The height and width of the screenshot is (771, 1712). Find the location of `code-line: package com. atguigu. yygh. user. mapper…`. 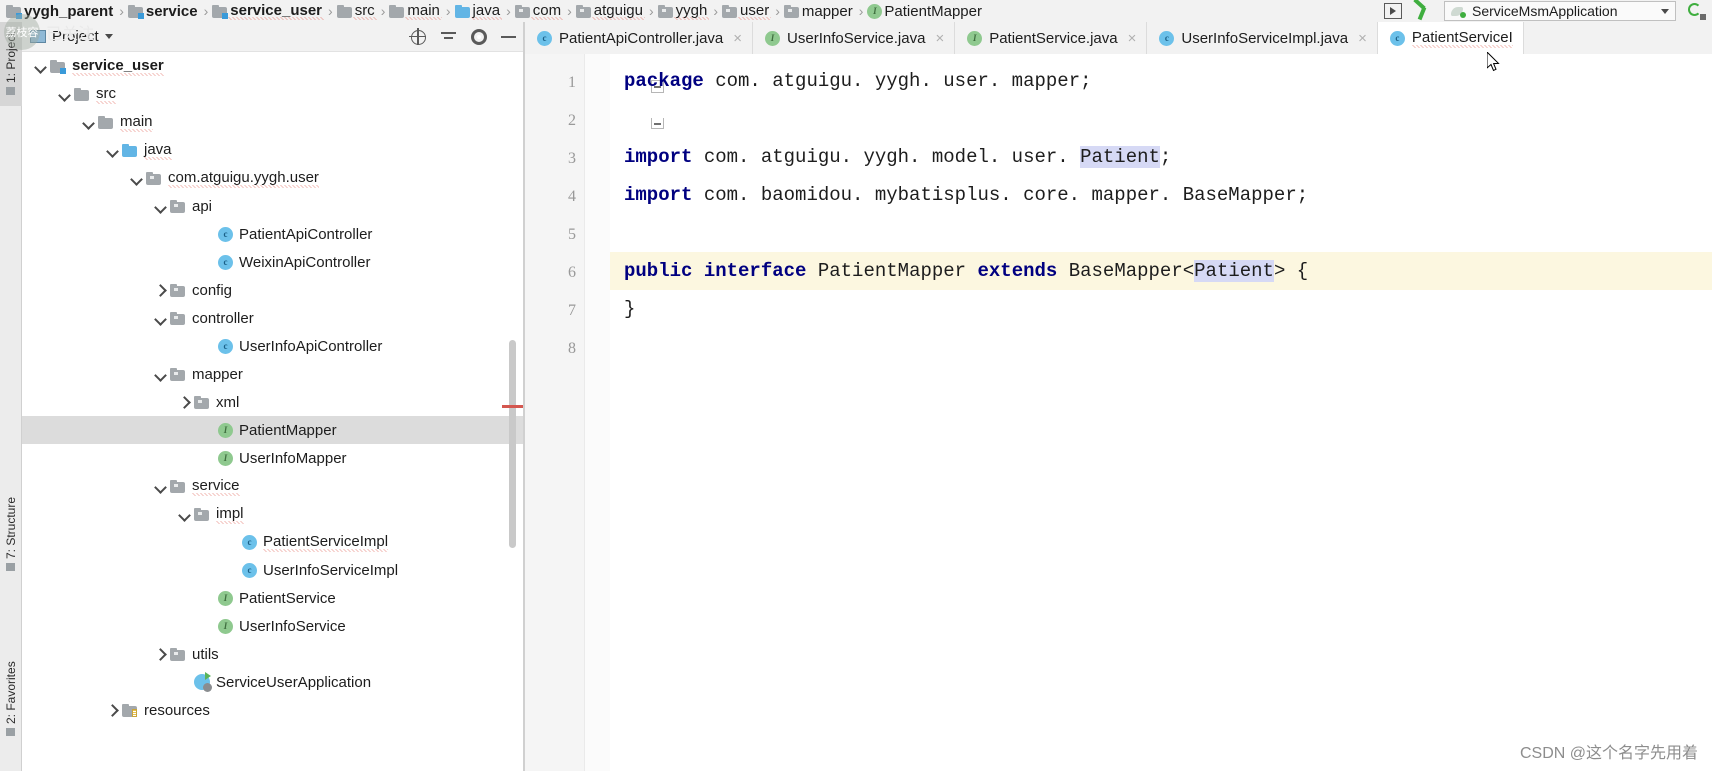

code-line: package com. atguigu. yygh. user. mapper… is located at coordinates (858, 81).